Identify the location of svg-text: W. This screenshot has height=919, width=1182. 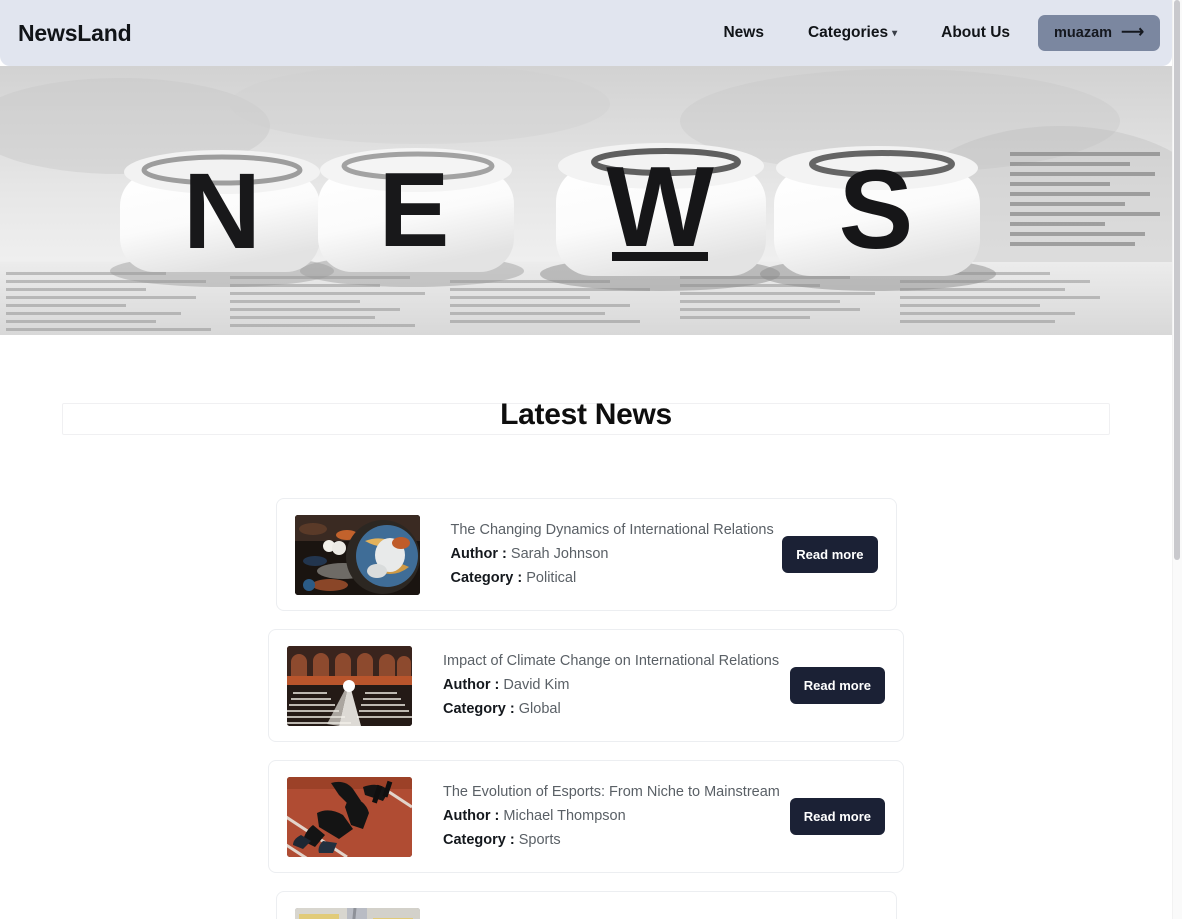
(660, 207).